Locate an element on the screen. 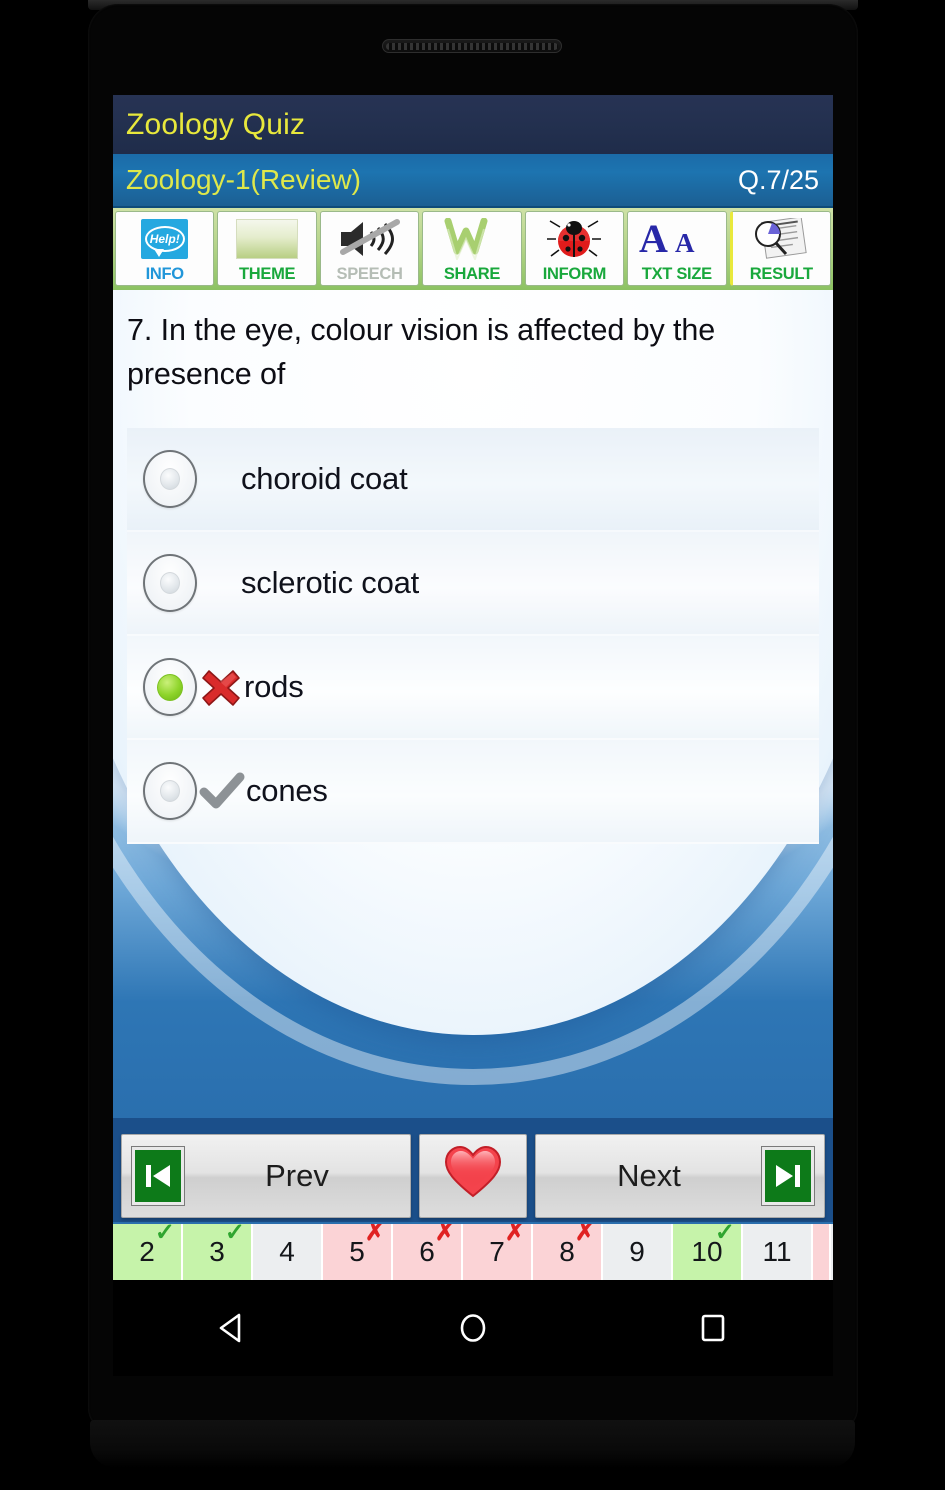 The image size is (945, 1490). question-chip: ✓ 10 is located at coordinates (708, 1252).